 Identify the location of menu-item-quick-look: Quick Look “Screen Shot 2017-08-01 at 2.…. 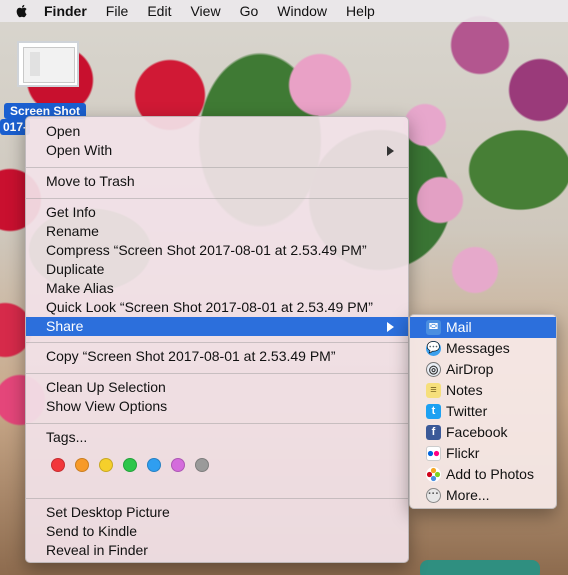
(217, 307).